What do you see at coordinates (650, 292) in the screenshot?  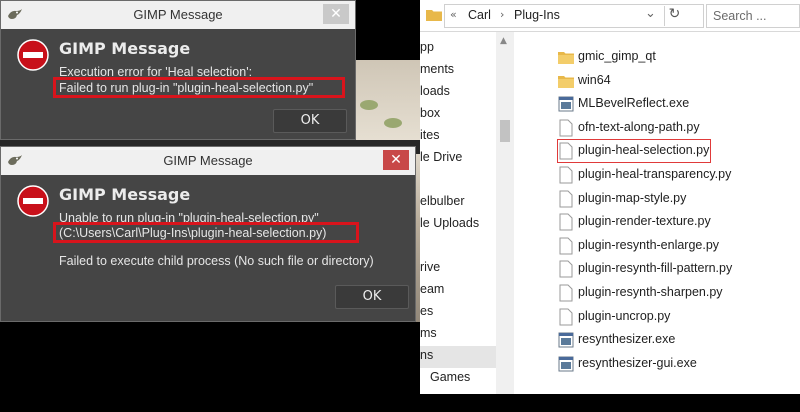 I see `file-name: plugin-resynth-sharpen.py` at bounding box center [650, 292].